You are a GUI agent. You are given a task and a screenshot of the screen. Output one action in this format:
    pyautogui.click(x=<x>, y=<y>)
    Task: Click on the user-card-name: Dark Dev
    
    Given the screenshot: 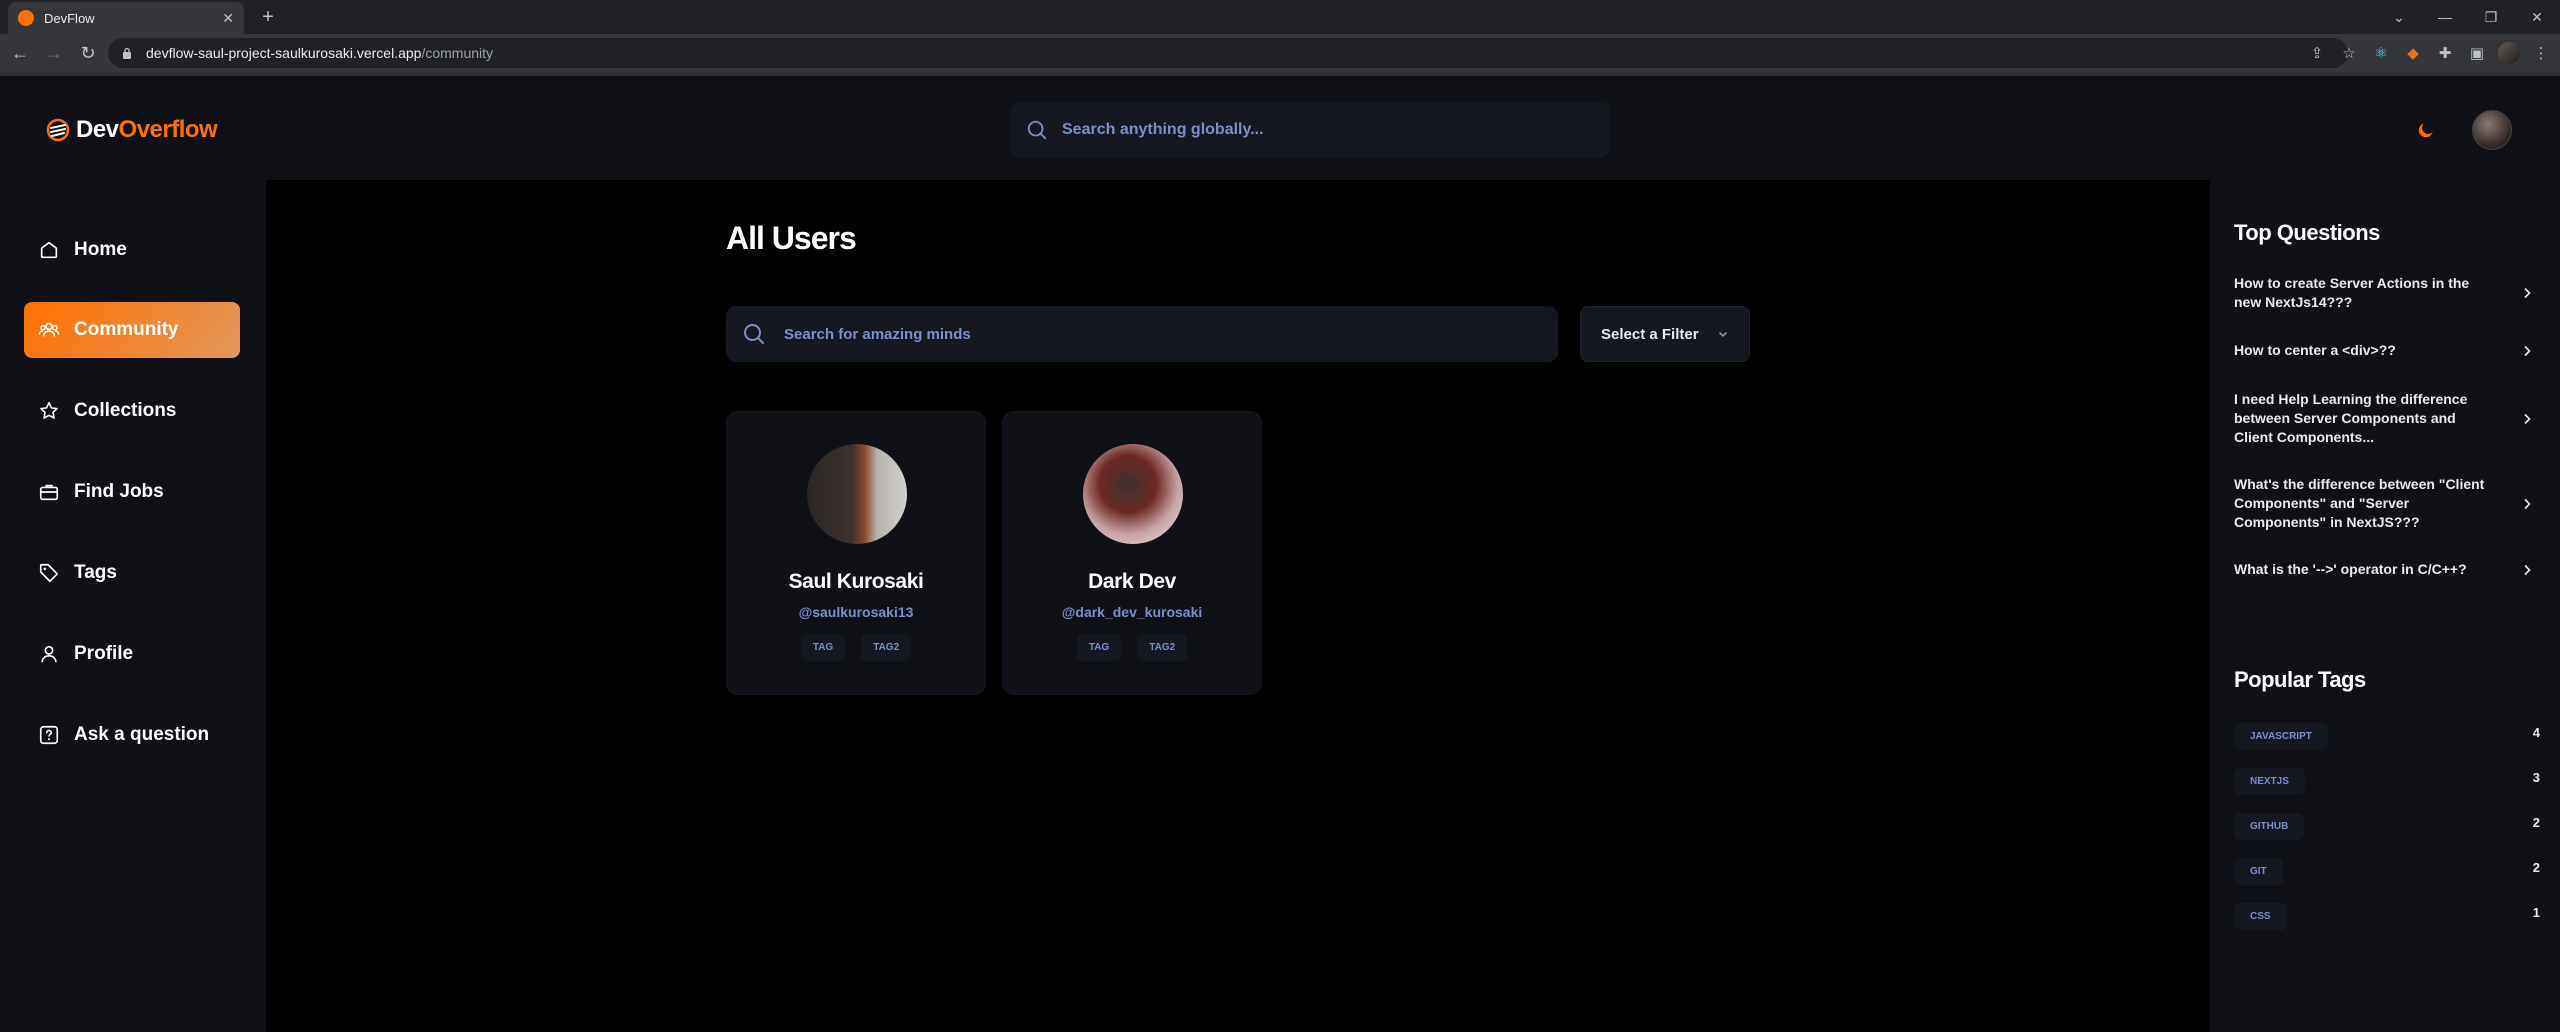 What is the action you would take?
    pyautogui.click(x=1132, y=581)
    